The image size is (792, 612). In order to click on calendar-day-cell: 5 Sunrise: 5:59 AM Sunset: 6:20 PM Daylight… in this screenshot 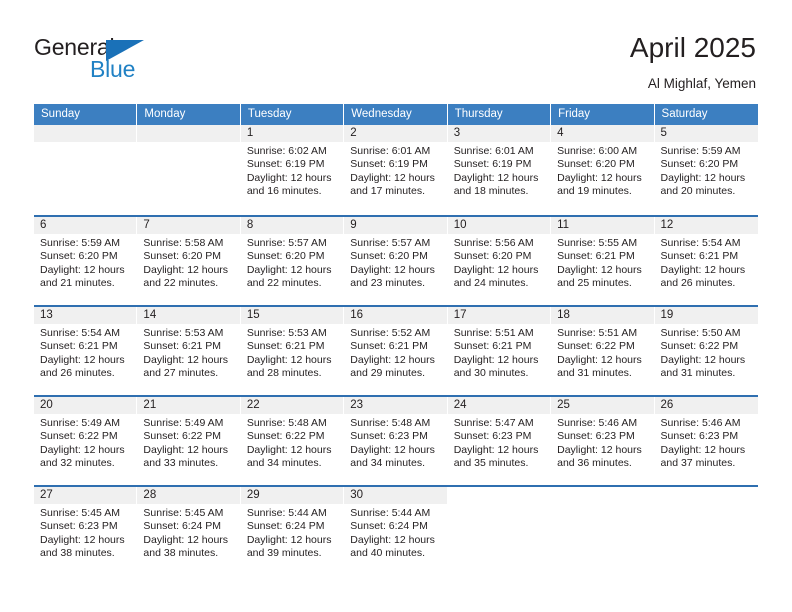, I will do `click(706, 170)`.